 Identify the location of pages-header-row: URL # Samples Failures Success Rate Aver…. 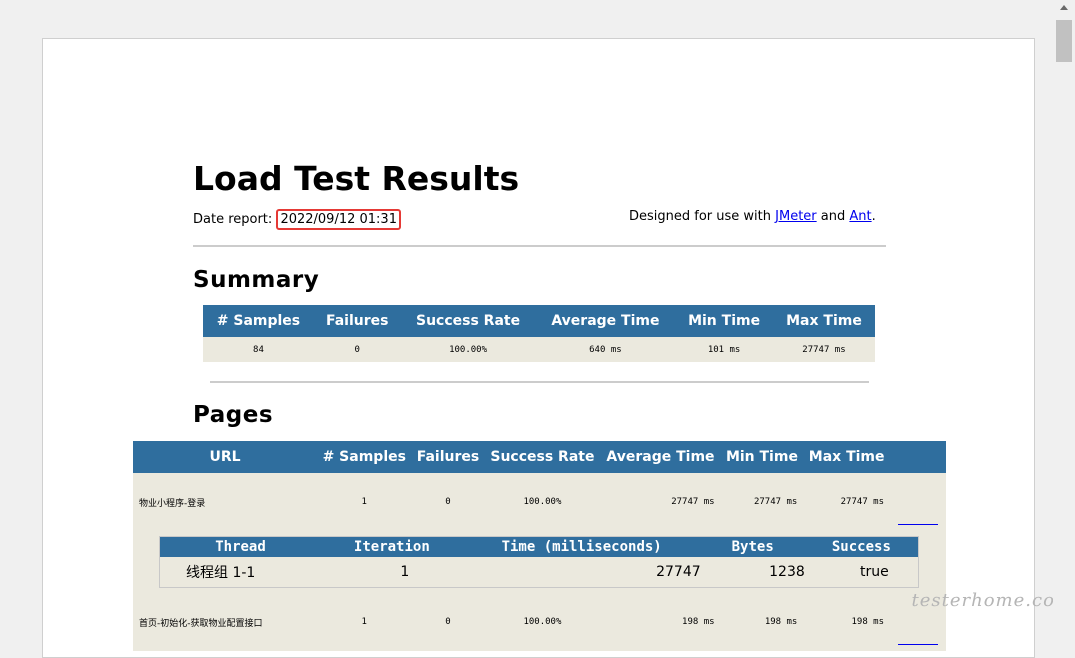
(539, 457).